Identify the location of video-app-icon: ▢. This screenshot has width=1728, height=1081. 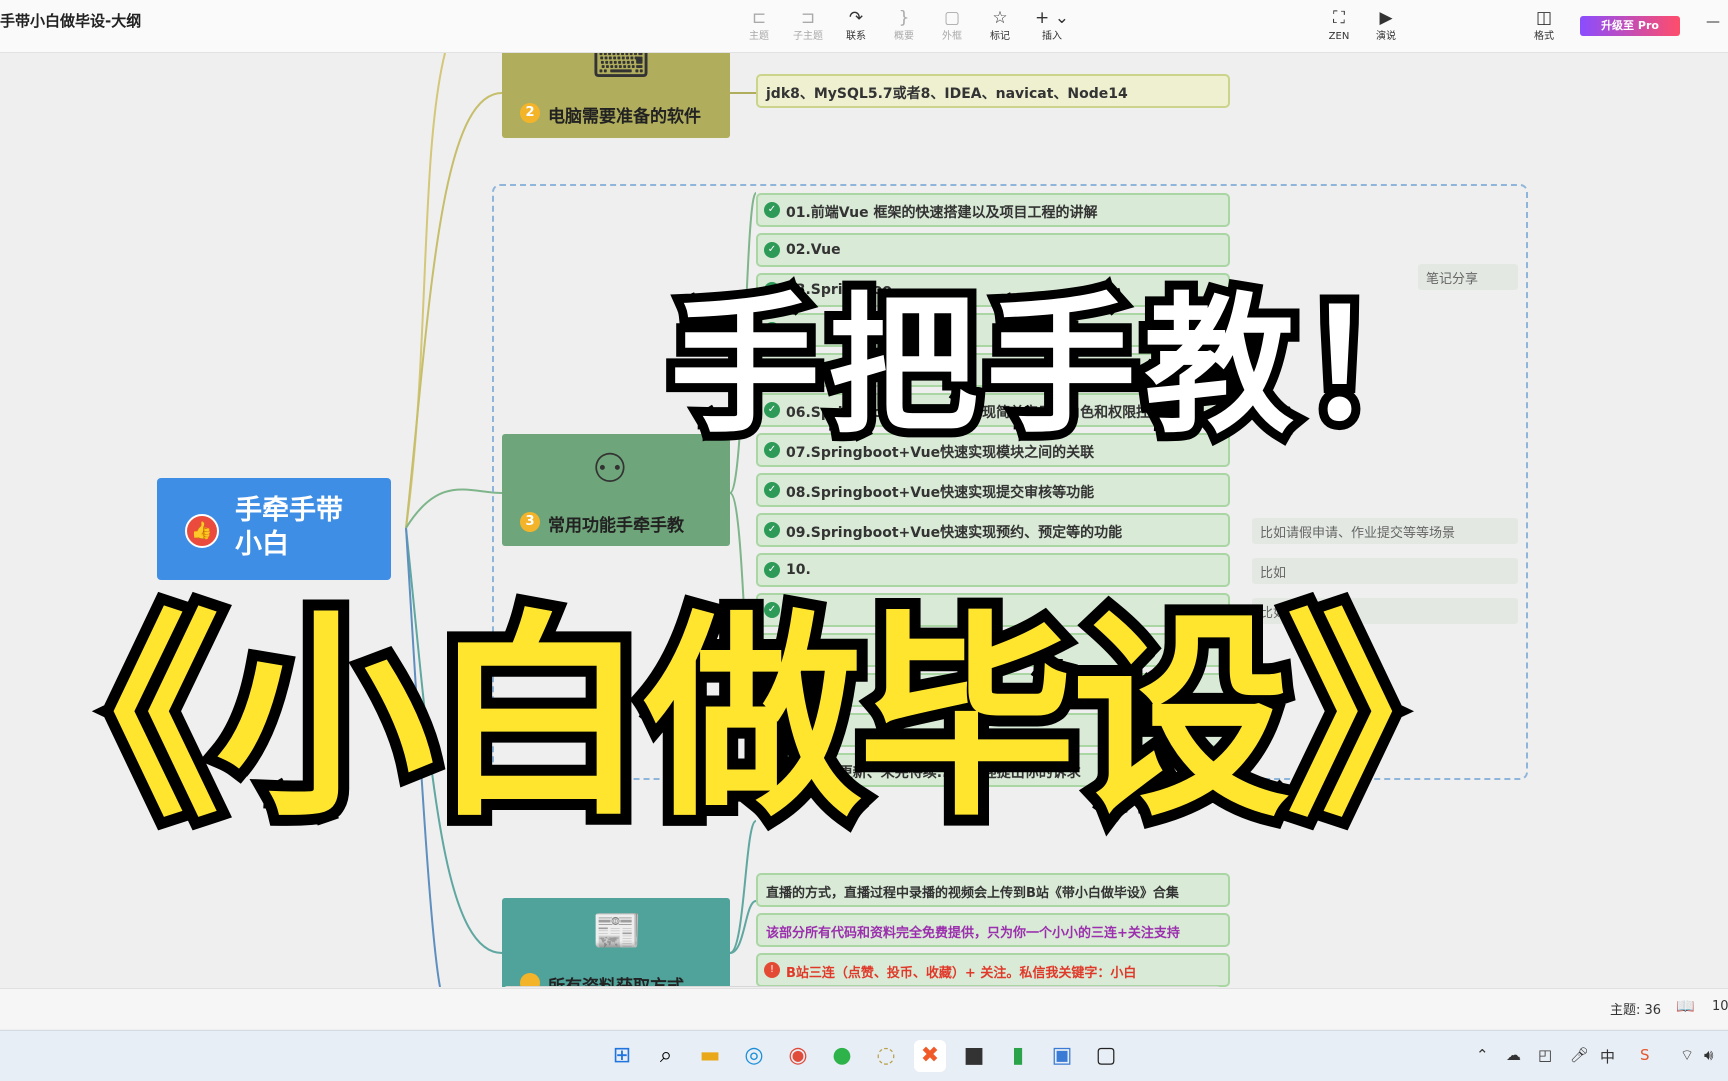
(1106, 1056).